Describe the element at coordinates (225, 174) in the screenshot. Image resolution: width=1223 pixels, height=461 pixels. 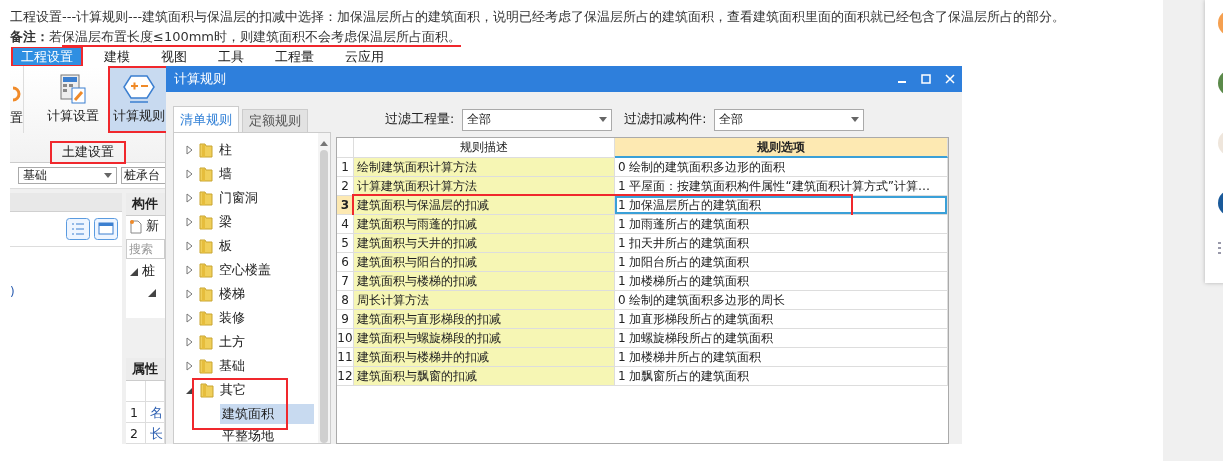
I see `tree-item: 墙` at that location.